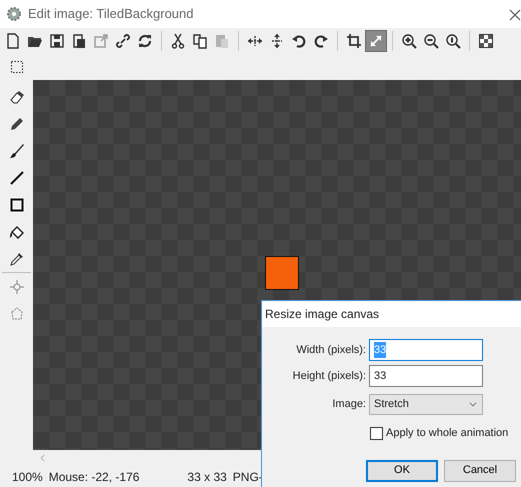  What do you see at coordinates (16, 286) in the screenshot?
I see `crosshair-icon` at bounding box center [16, 286].